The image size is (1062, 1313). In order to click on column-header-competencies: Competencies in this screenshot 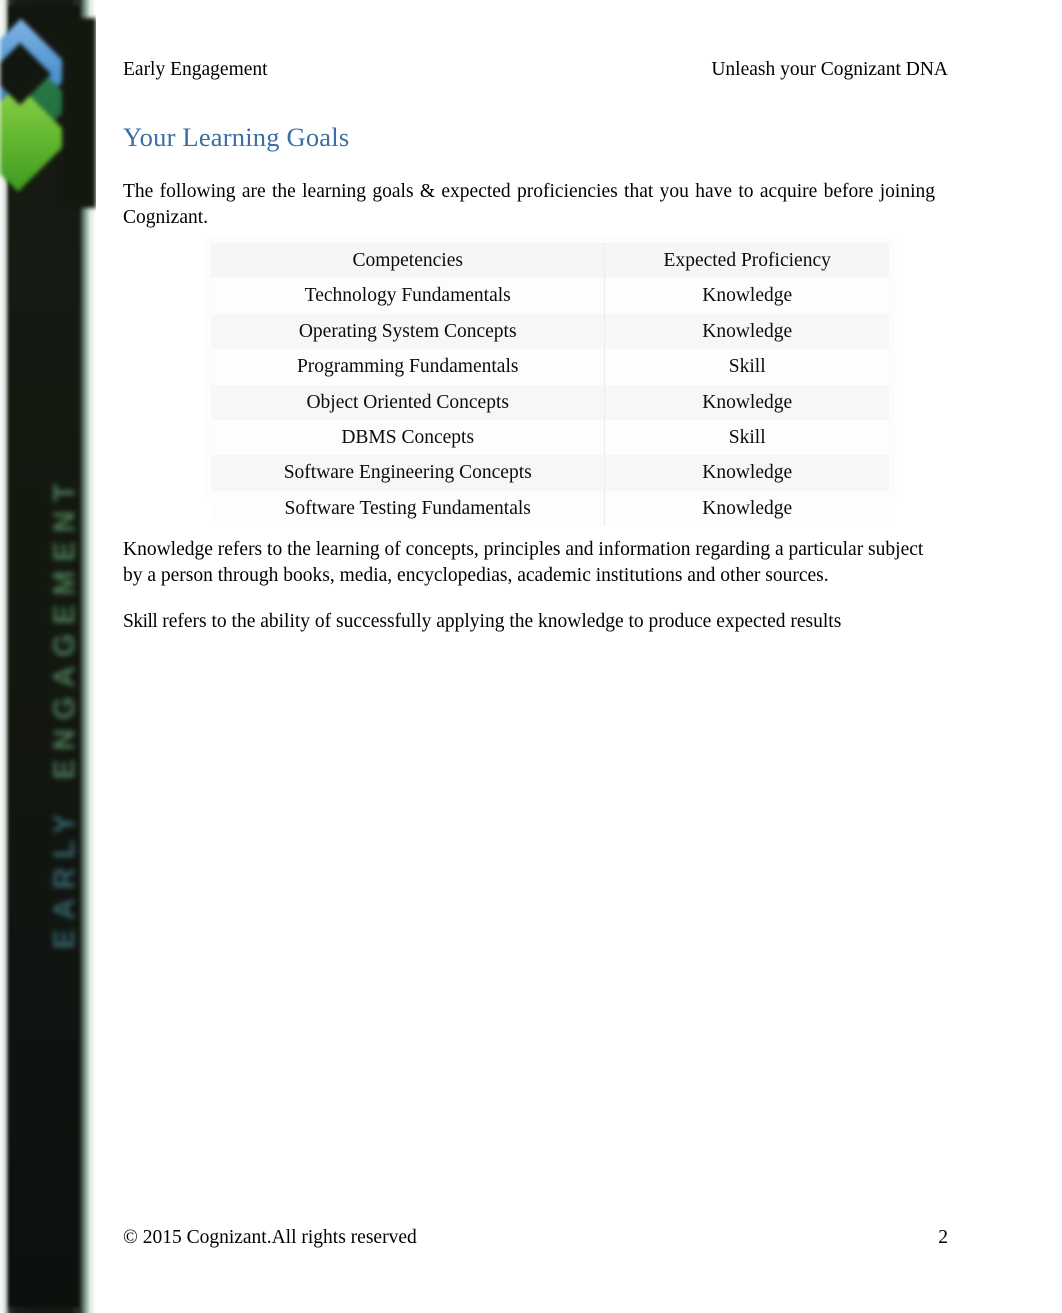, I will do `click(407, 260)`.